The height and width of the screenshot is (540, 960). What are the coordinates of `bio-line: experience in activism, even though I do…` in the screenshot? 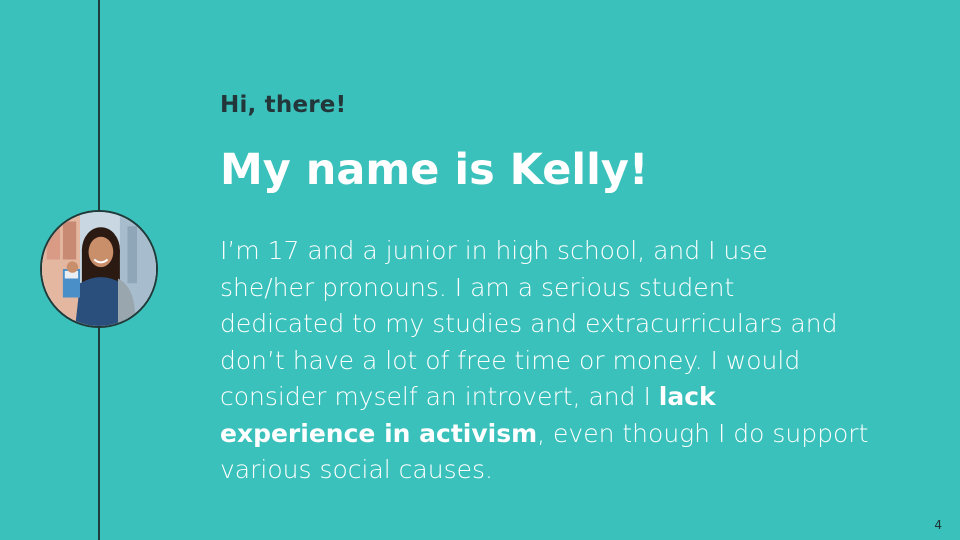 It's located at (565, 434).